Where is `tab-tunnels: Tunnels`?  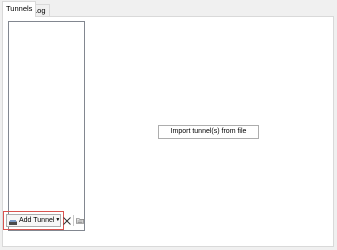 tab-tunnels: Tunnels is located at coordinates (19, 9).